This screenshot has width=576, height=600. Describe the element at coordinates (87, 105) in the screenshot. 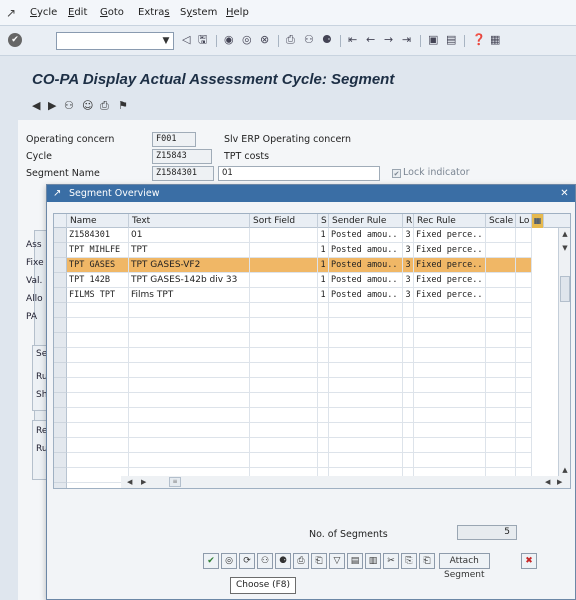

I see `user-icon: ☺` at that location.